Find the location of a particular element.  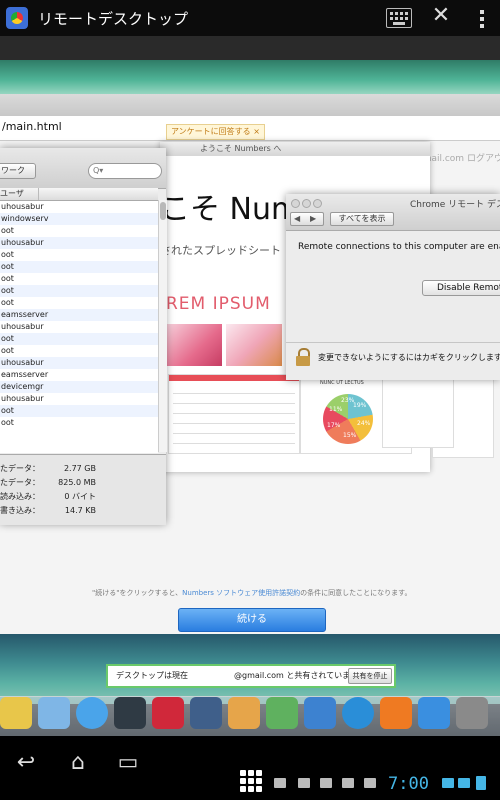

process-row: windowserv is located at coordinates (79, 219).